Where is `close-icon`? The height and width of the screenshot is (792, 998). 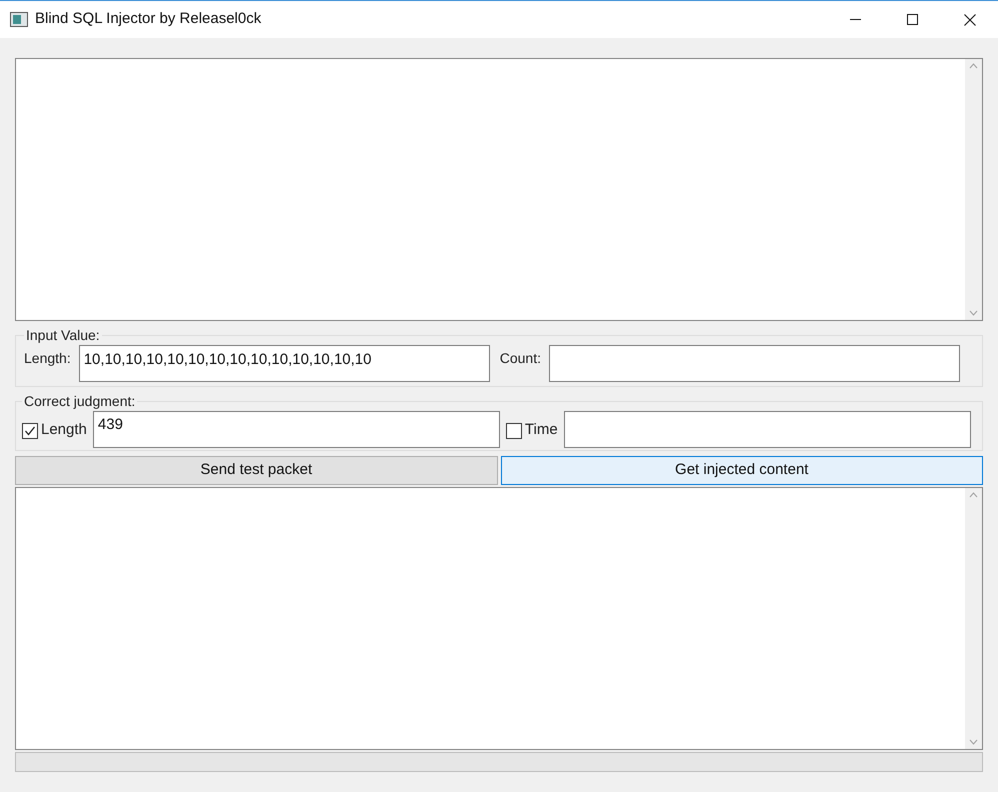
close-icon is located at coordinates (970, 20).